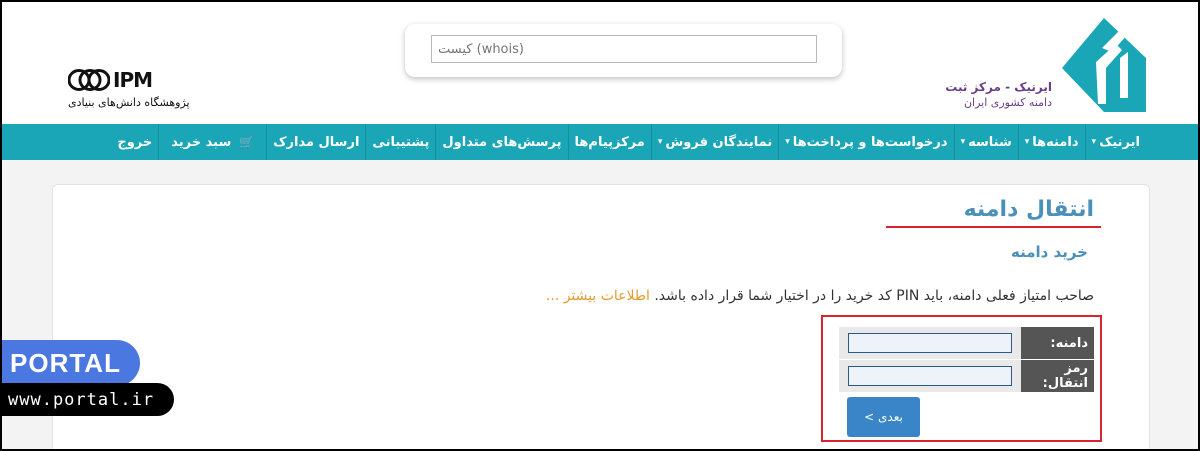  What do you see at coordinates (883, 417) in the screenshot?
I see `next-button: بعدی >` at bounding box center [883, 417].